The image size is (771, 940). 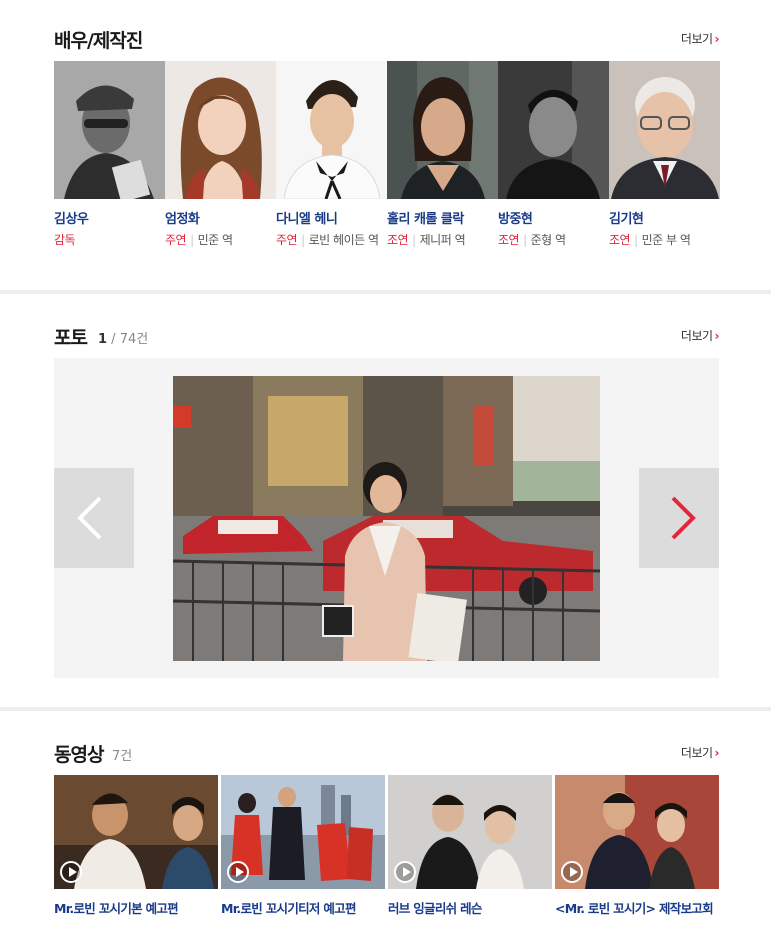 What do you see at coordinates (387, 39) in the screenshot?
I see `cast-section-header: 배우/제작진 더보기 ›` at bounding box center [387, 39].